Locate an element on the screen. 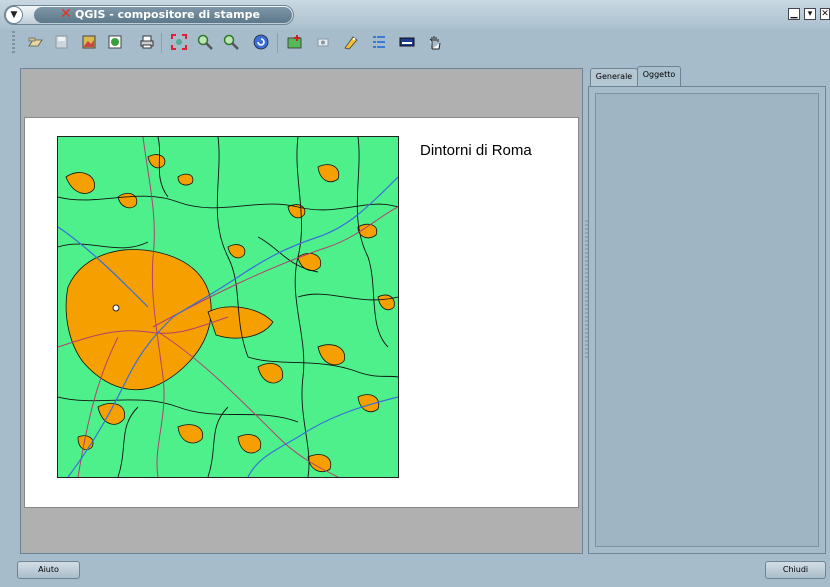  qgis-x-icon: ✕ is located at coordinates (66, 14).